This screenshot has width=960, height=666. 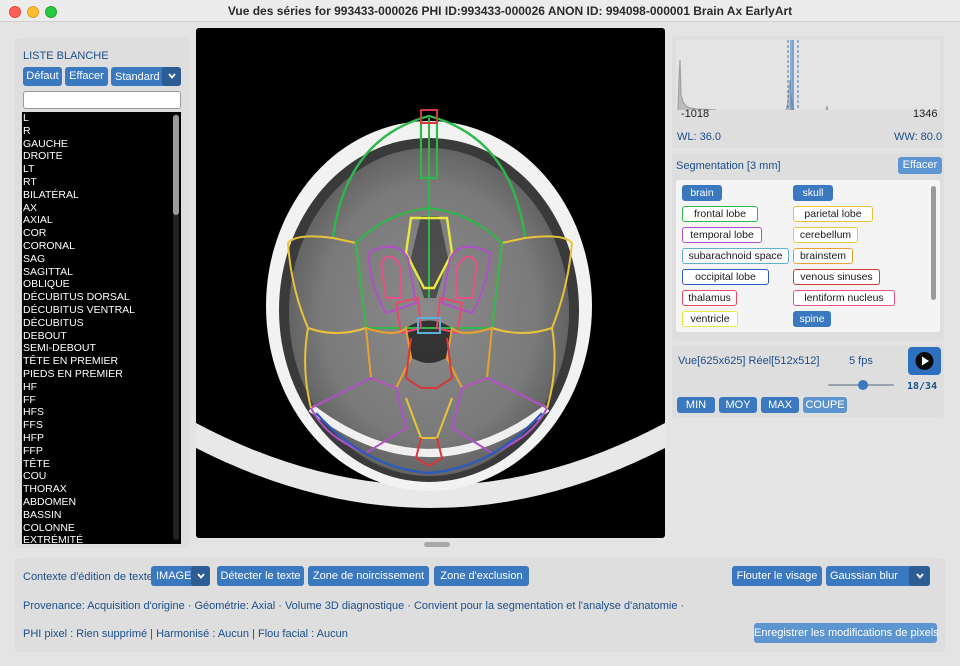 What do you see at coordinates (864, 576) in the screenshot?
I see `blur-type-value: Gaussian blur` at bounding box center [864, 576].